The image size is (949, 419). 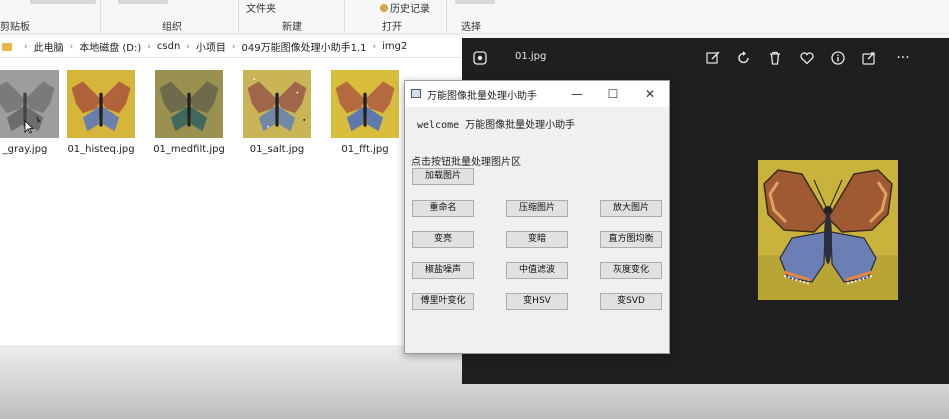 What do you see at coordinates (631, 208) in the screenshot?
I see `enlarge-button: 放大图片` at bounding box center [631, 208].